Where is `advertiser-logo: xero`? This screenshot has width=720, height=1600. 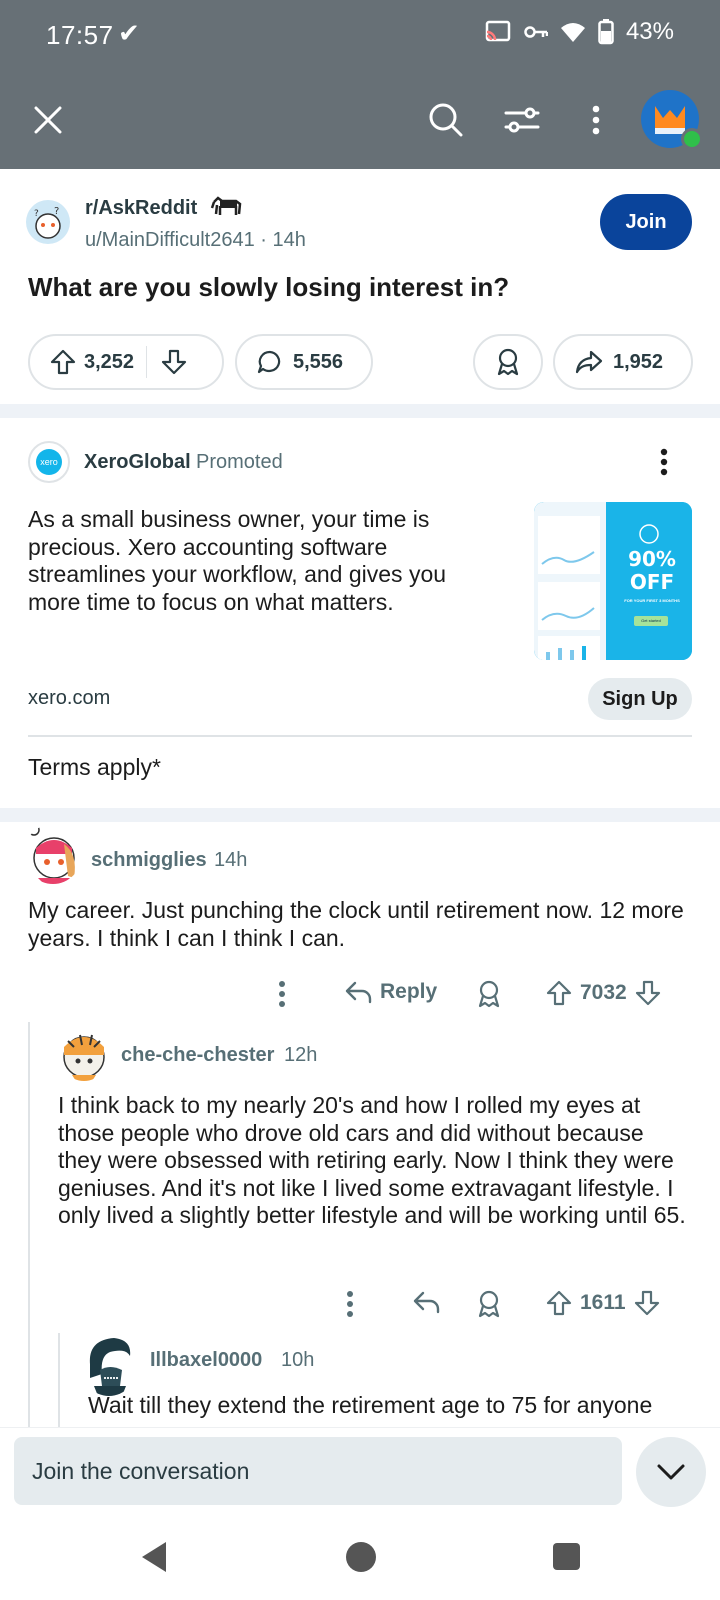
advertiser-logo: xero is located at coordinates (49, 462).